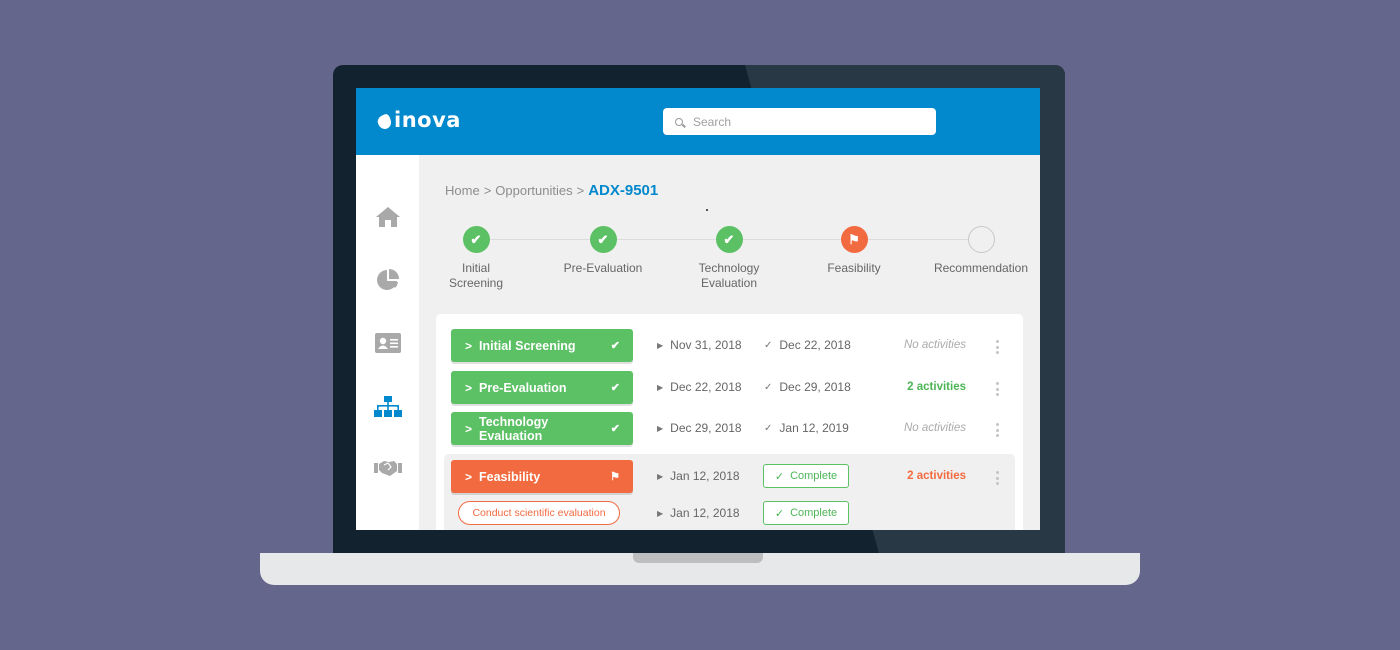  Describe the element at coordinates (623, 190) in the screenshot. I see `breadcrumb-current: ADX-9501` at that location.